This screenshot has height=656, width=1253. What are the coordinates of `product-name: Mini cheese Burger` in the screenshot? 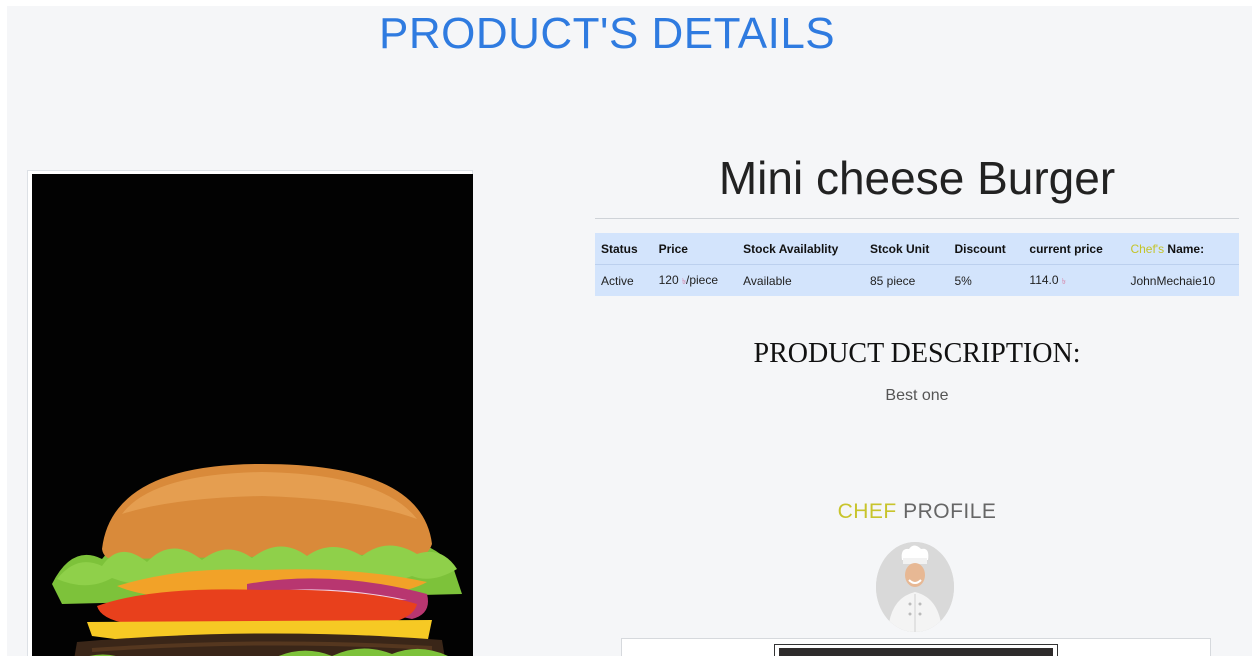 It's located at (917, 178).